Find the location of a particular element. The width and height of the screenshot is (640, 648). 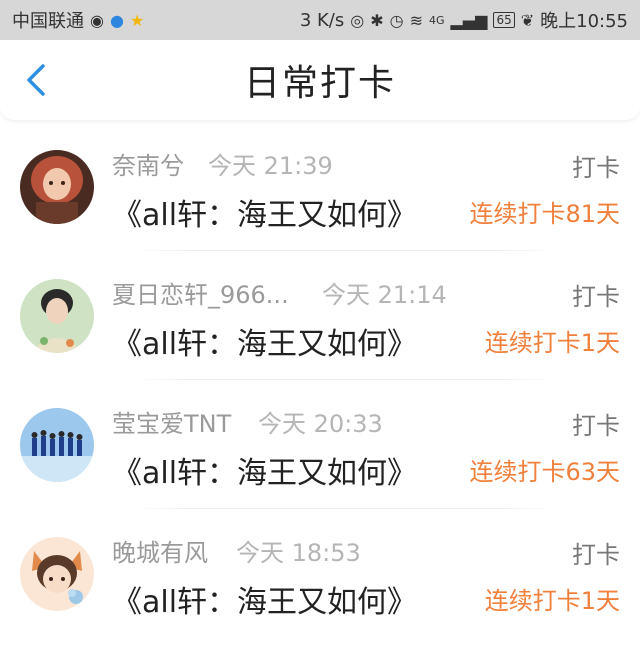

status-bar-right: 3 K/s ◎ ✱ ◷ ≋ 4G ▂▄▆ 65 ❦ 晚上10:55 is located at coordinates (464, 20).